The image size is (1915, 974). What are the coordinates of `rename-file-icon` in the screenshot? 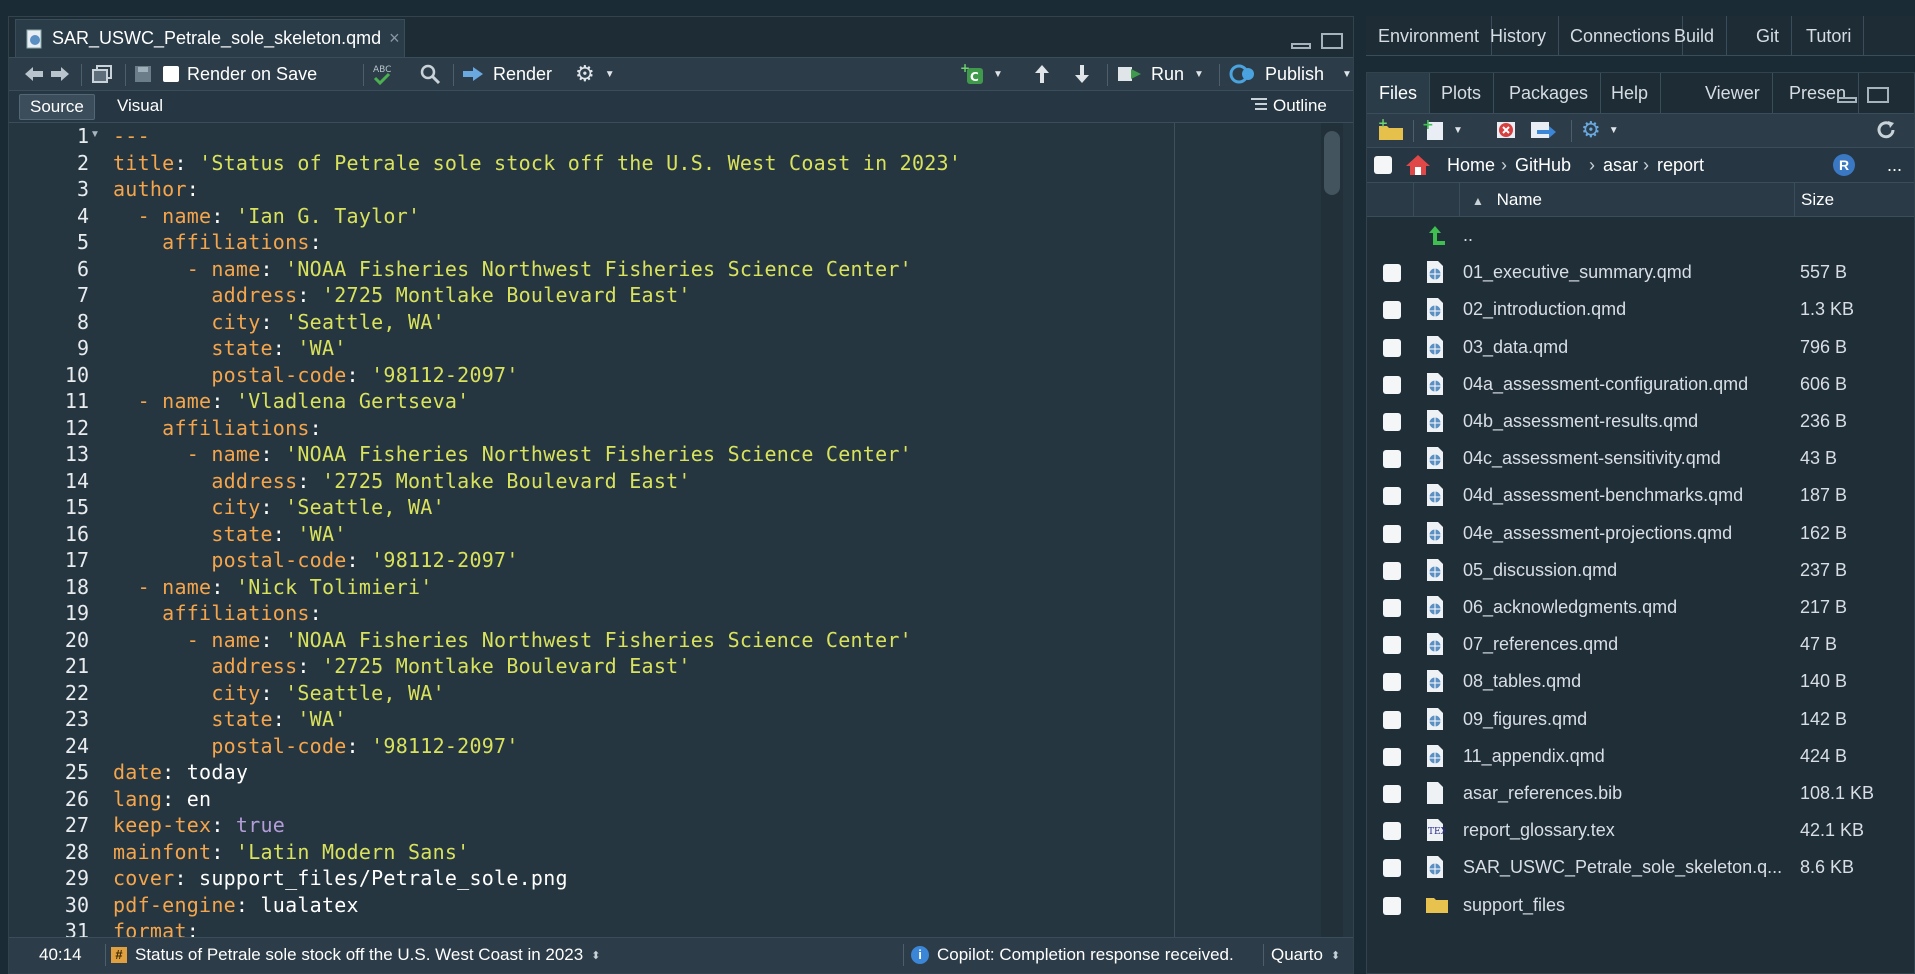 It's located at (1543, 130).